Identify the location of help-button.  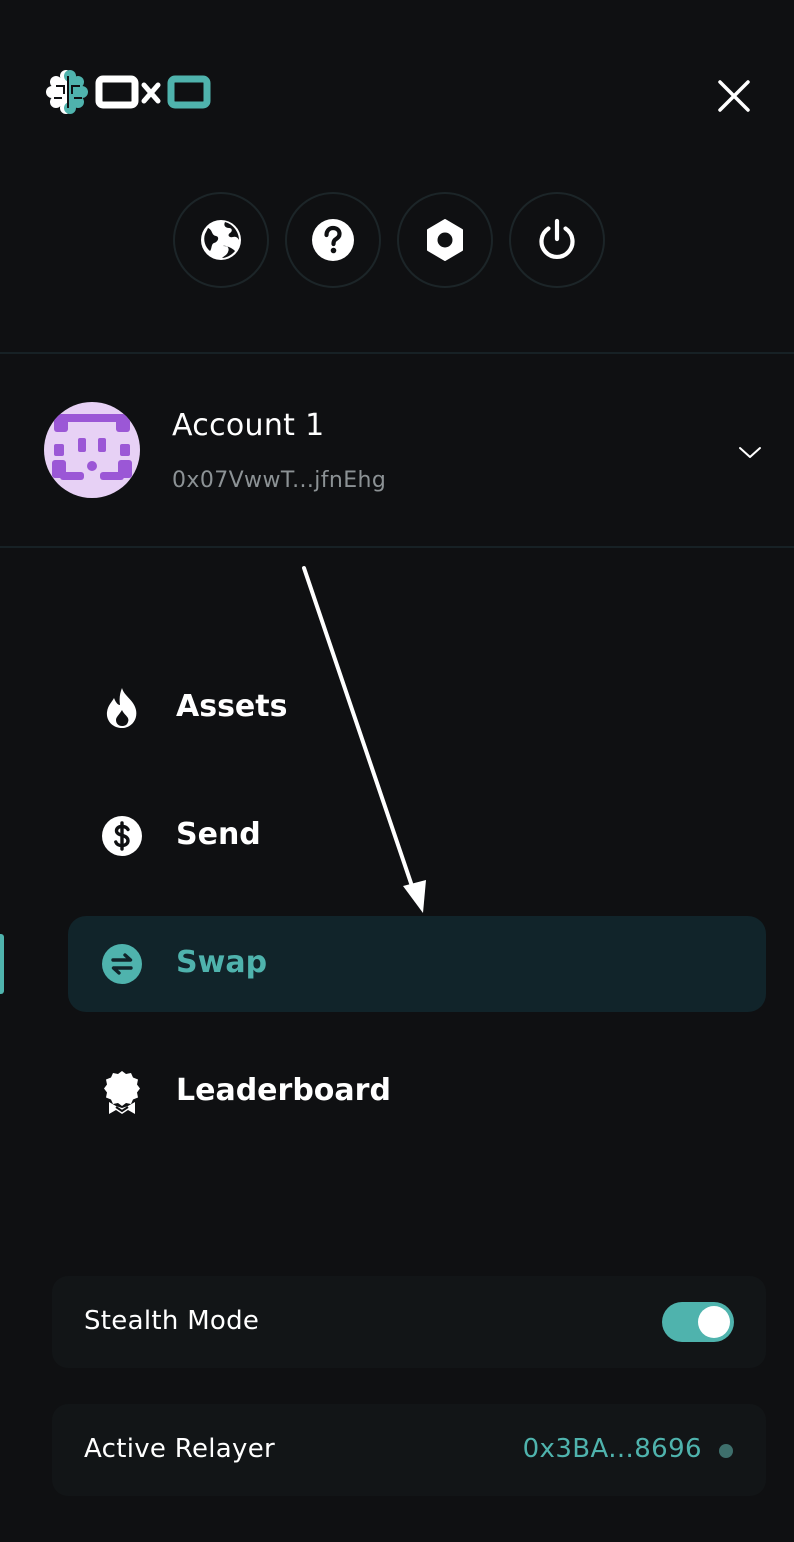
(333, 240).